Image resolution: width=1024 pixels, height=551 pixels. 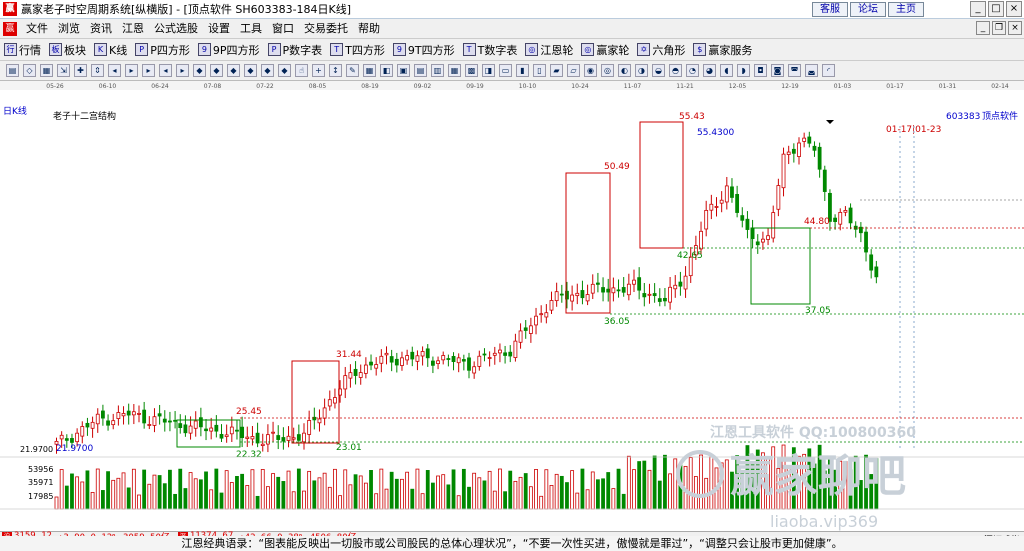 I want to click on menu-item-5: 设置, so click(x=219, y=29).